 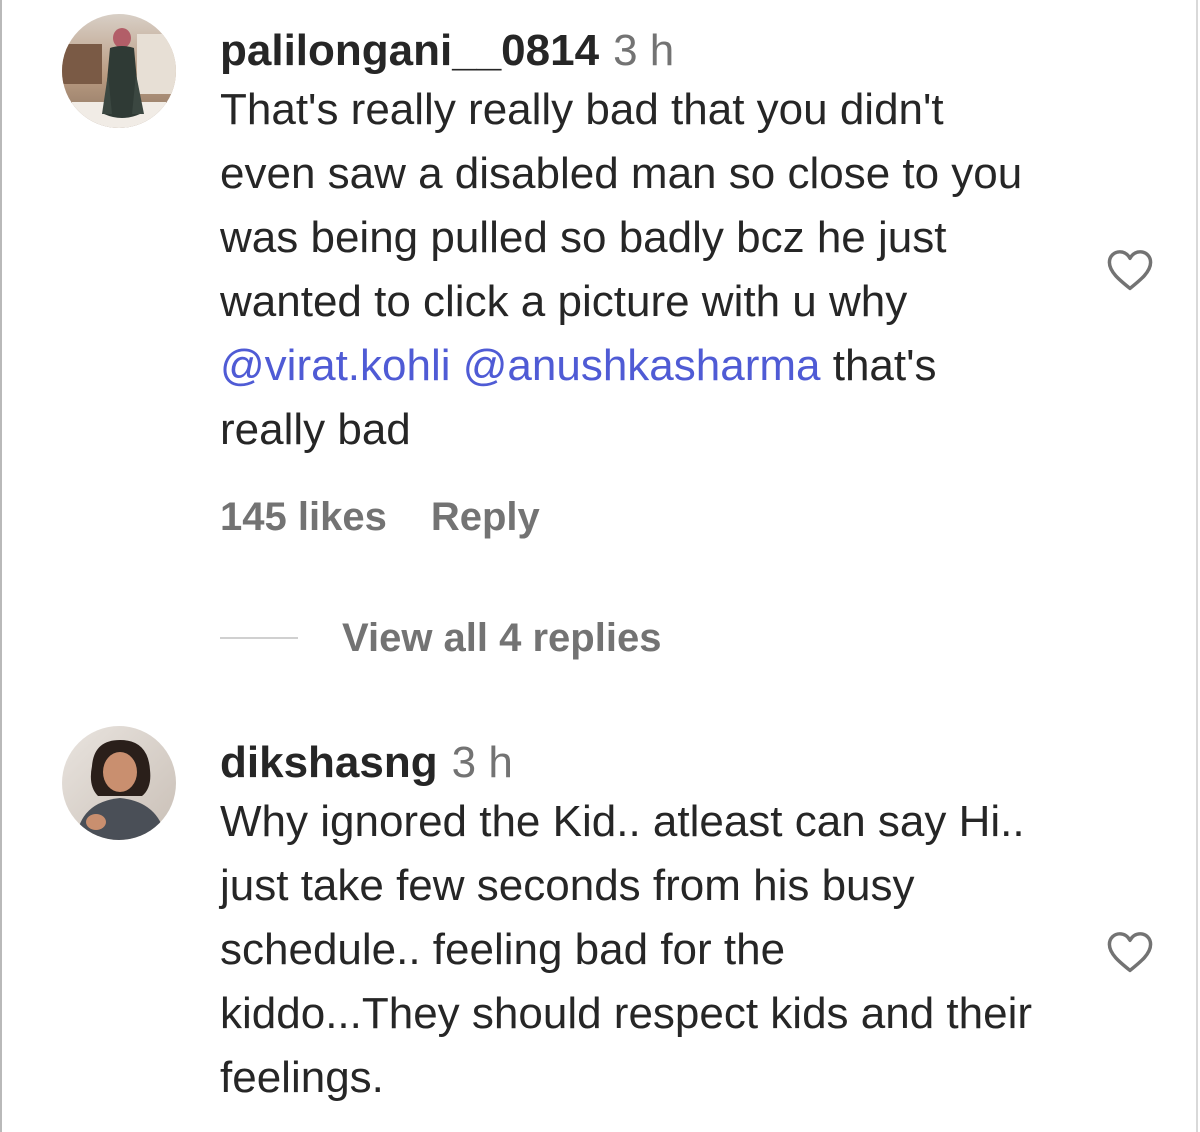 I want to click on comment-header: dikshasng 3 h, so click(x=628, y=763).